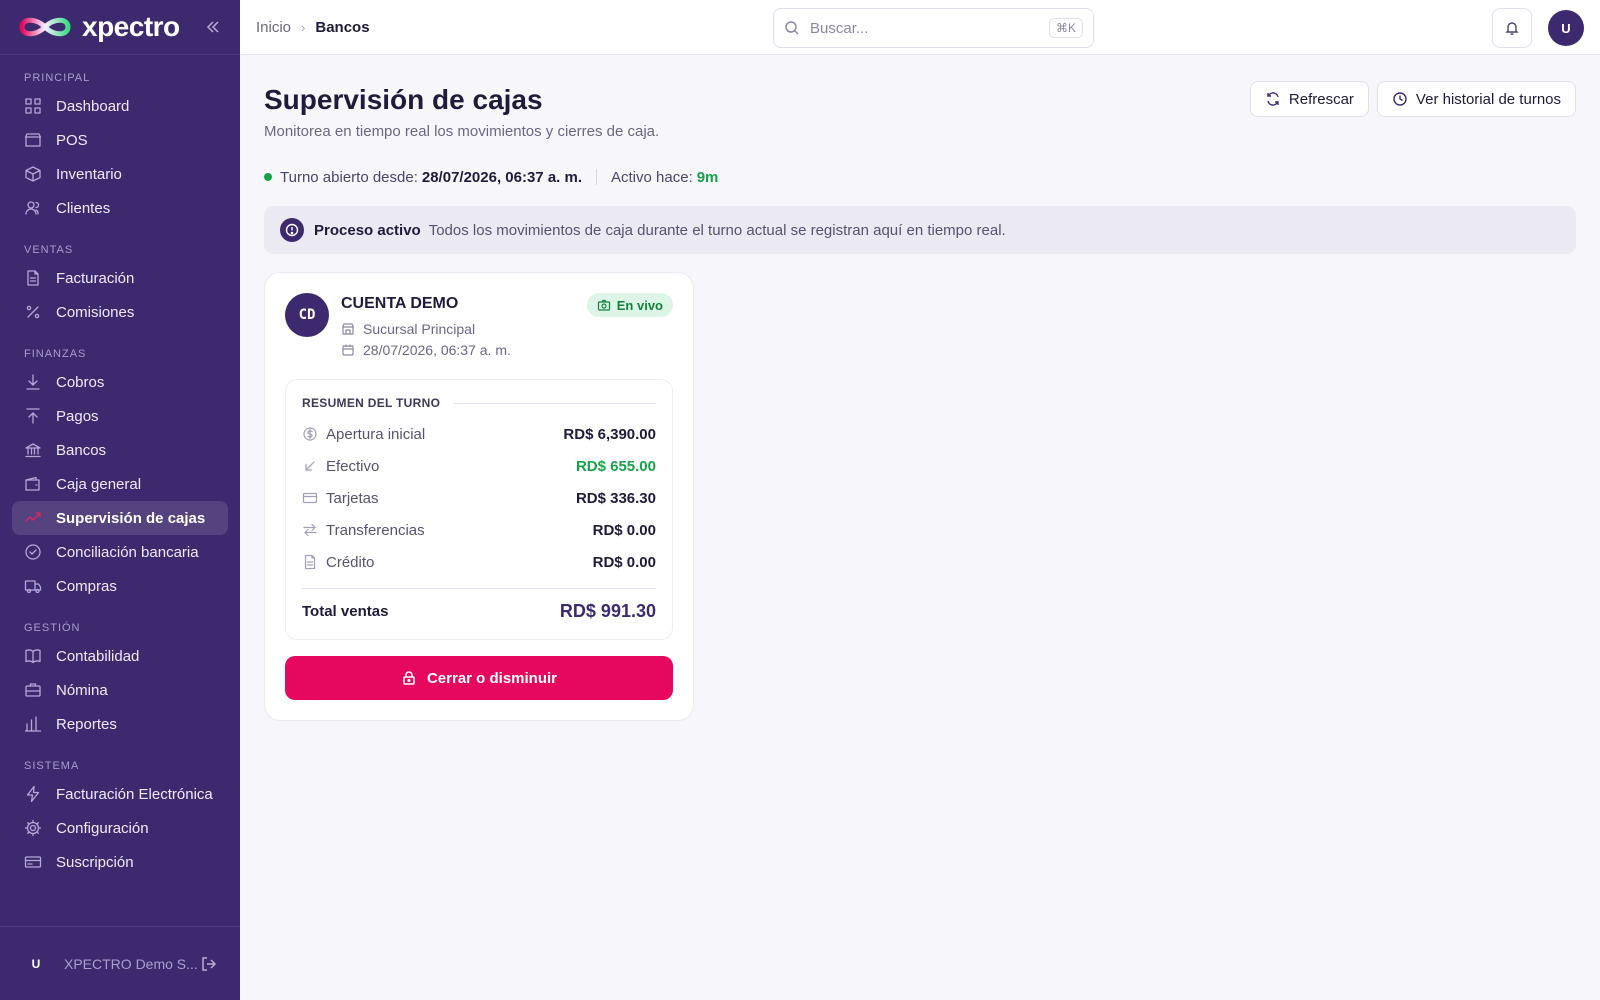 The image size is (1600, 1000). Describe the element at coordinates (348, 350) in the screenshot. I see `calendar-icon` at that location.